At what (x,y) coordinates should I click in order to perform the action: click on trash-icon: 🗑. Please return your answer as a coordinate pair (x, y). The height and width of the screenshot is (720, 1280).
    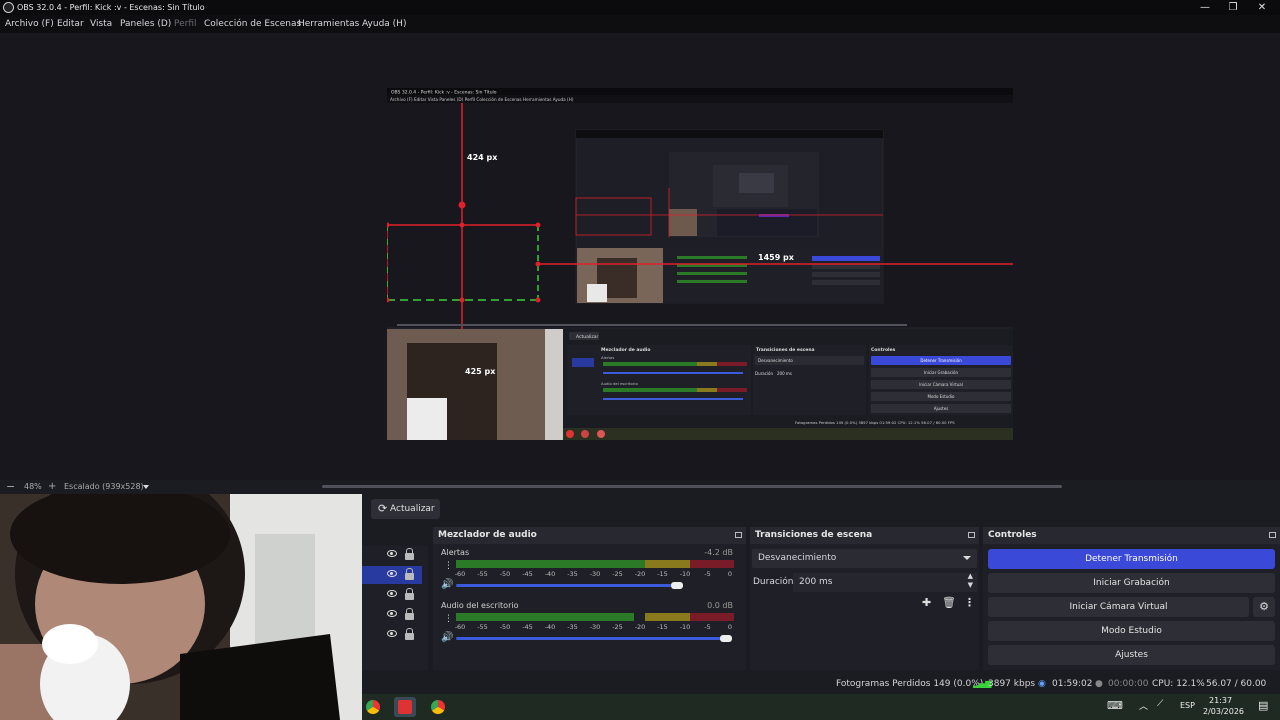
    Looking at the image, I should click on (949, 602).